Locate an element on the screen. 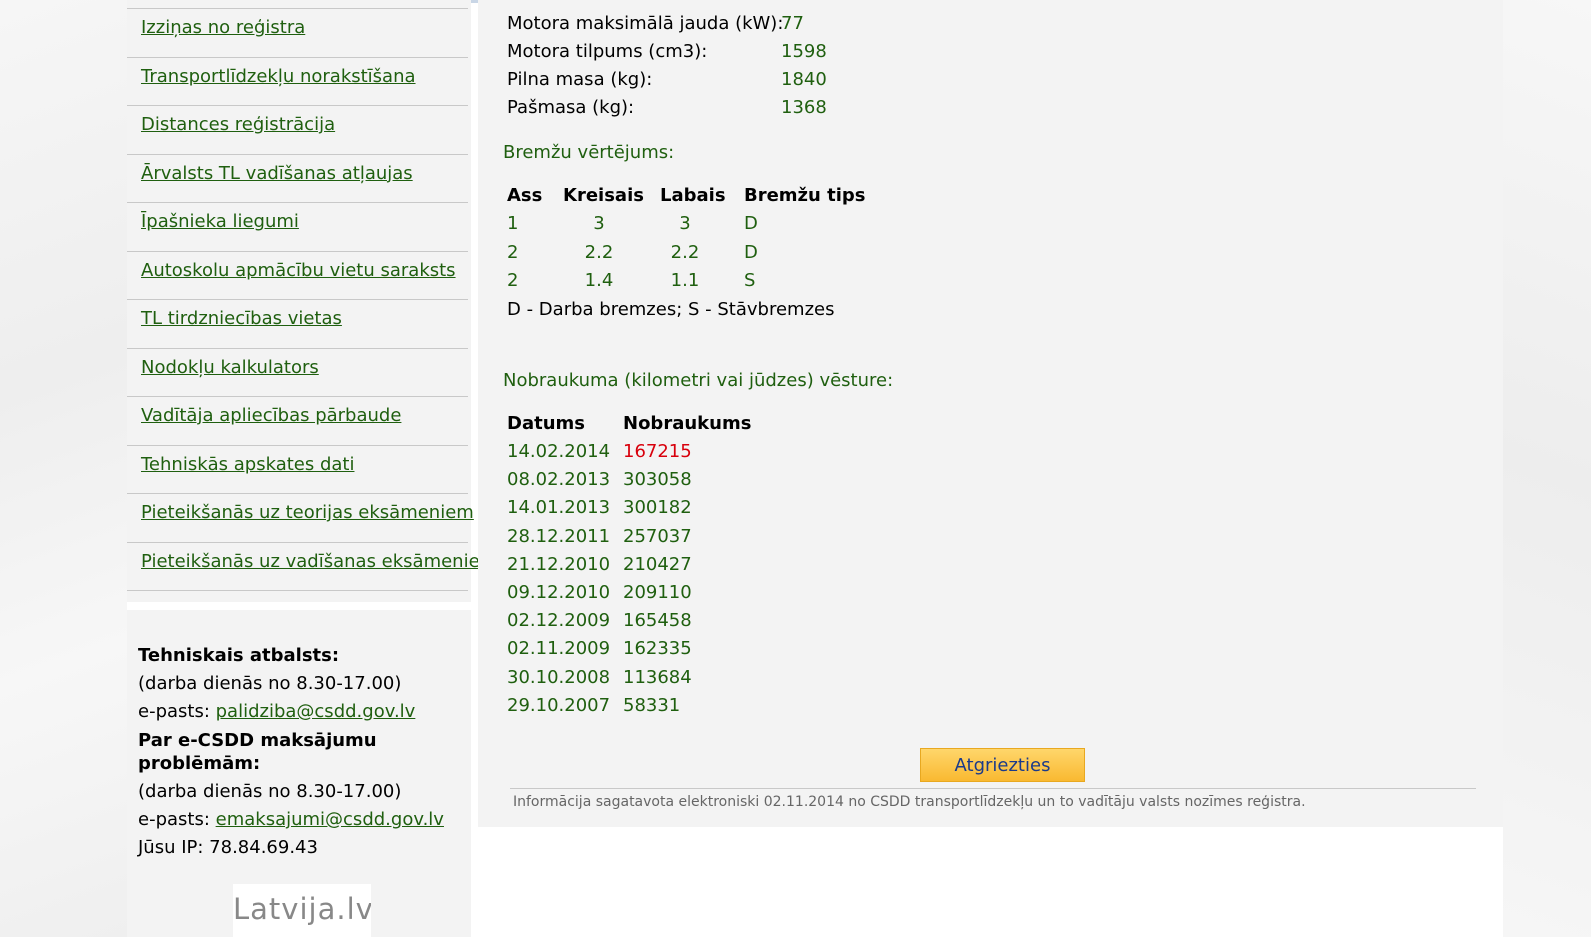 This screenshot has height=937, width=1591. tech-support-email-link: palidziba@csdd.gov.lv is located at coordinates (316, 711).